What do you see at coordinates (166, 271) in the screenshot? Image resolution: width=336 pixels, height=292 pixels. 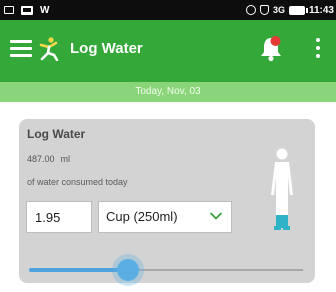 I see `quantity-slider` at bounding box center [166, 271].